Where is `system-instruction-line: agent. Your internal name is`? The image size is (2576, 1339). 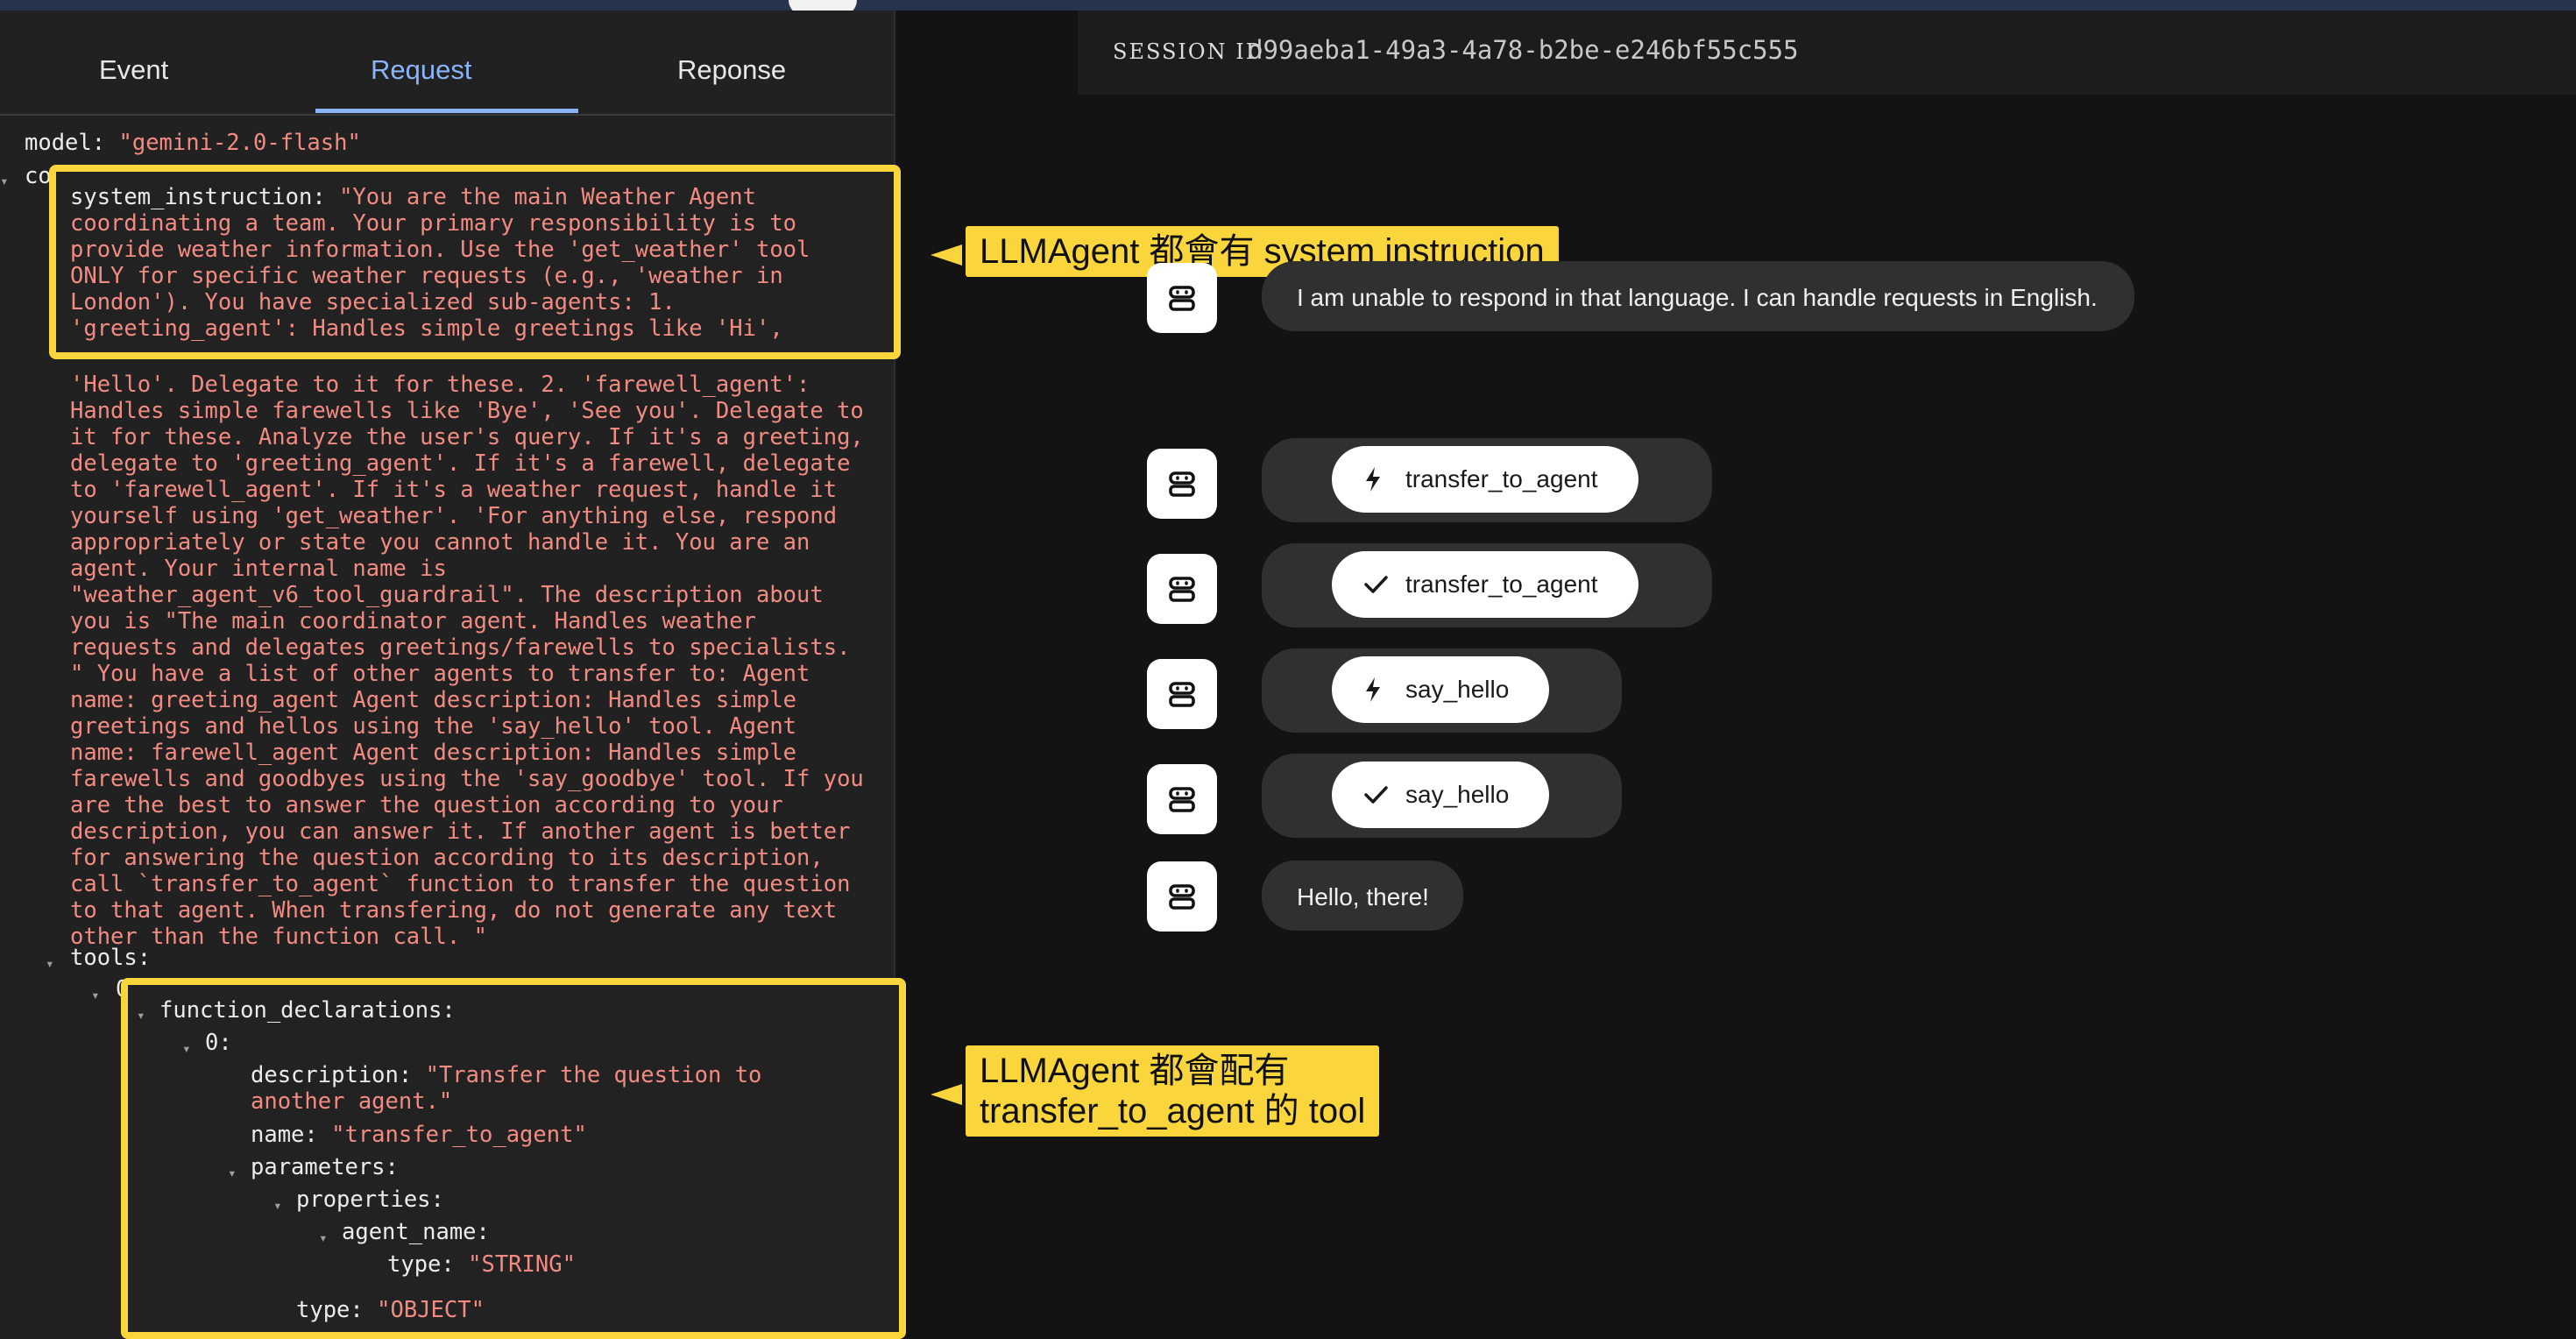 system-instruction-line: agent. Your internal name is is located at coordinates (258, 569).